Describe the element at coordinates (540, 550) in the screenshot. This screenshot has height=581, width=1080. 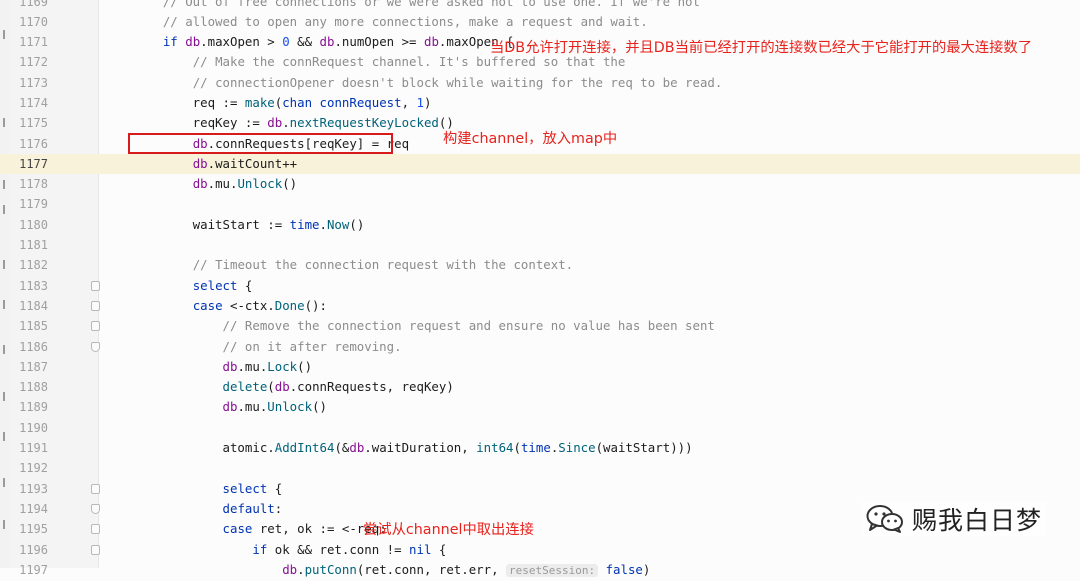
I see `code-line: 1196 if ok && ret.conn != nil {` at that location.